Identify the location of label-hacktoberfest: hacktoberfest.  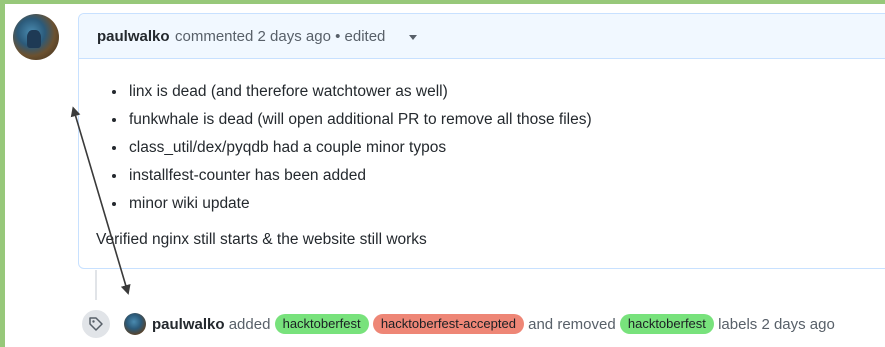
(321, 324).